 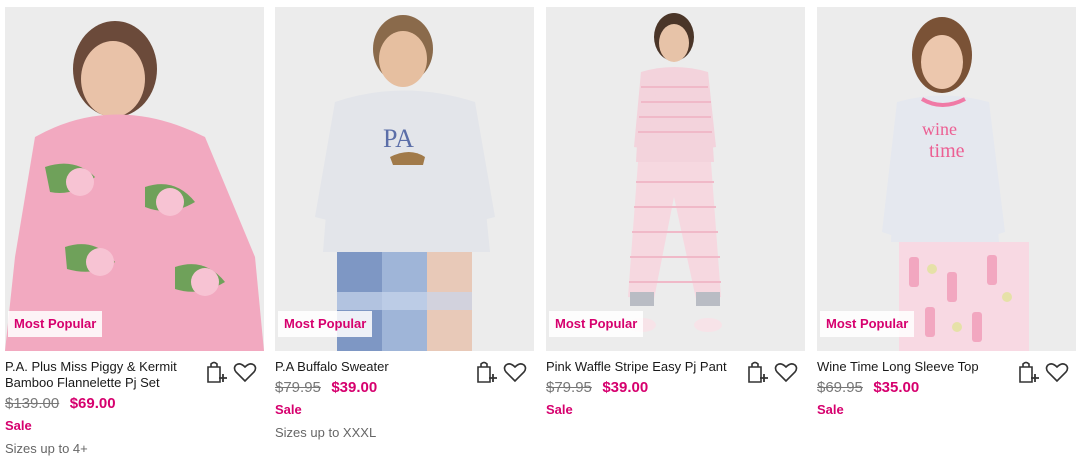 What do you see at coordinates (373, 367) in the screenshot?
I see `product-title: P.A Buffalo Sweater` at bounding box center [373, 367].